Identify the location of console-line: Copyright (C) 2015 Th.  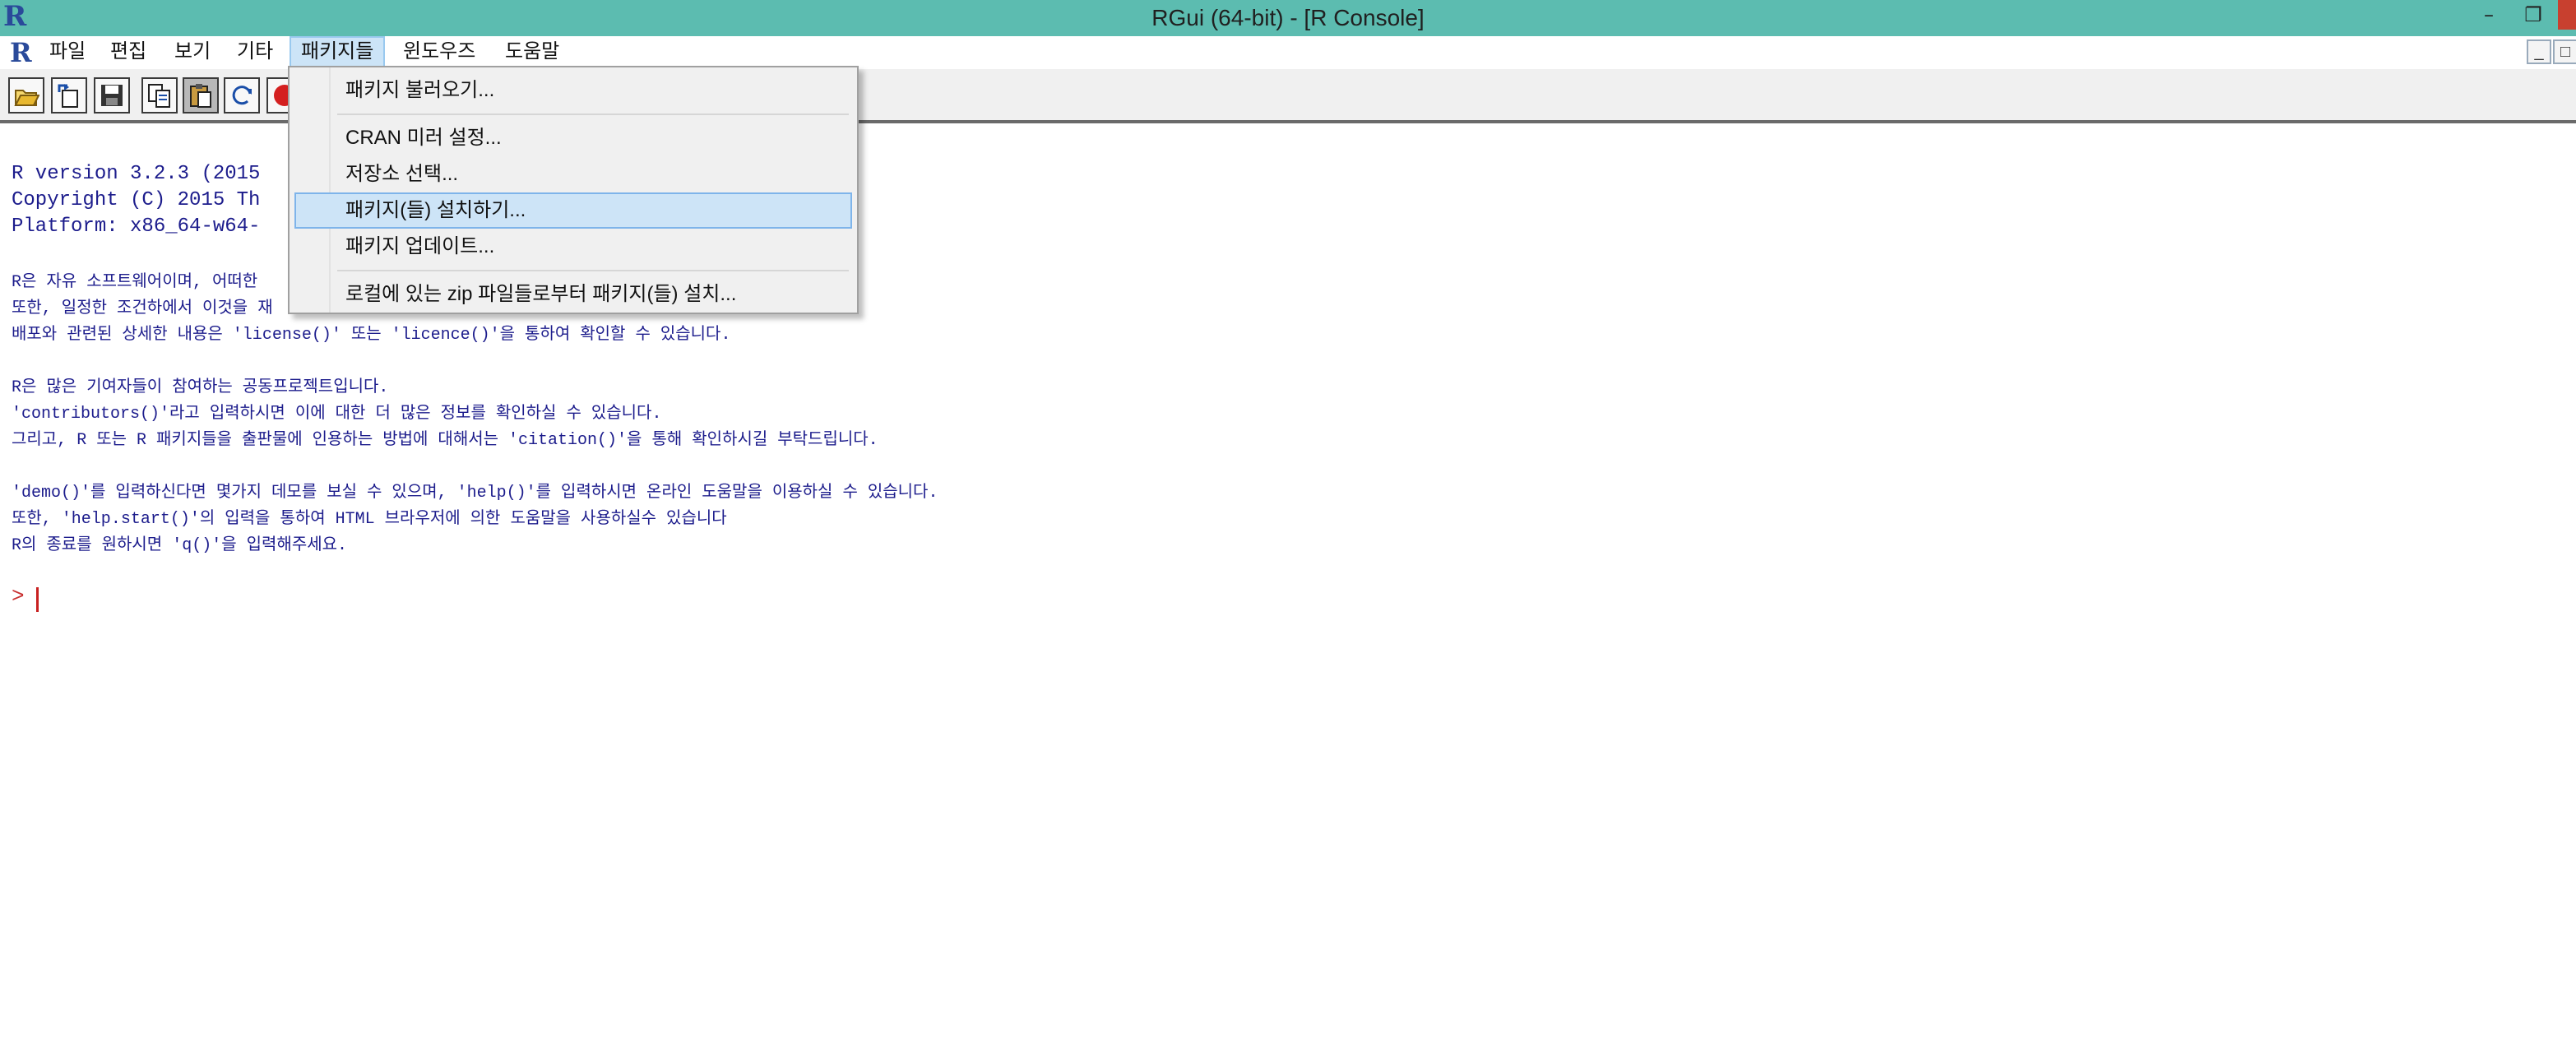
(137, 200).